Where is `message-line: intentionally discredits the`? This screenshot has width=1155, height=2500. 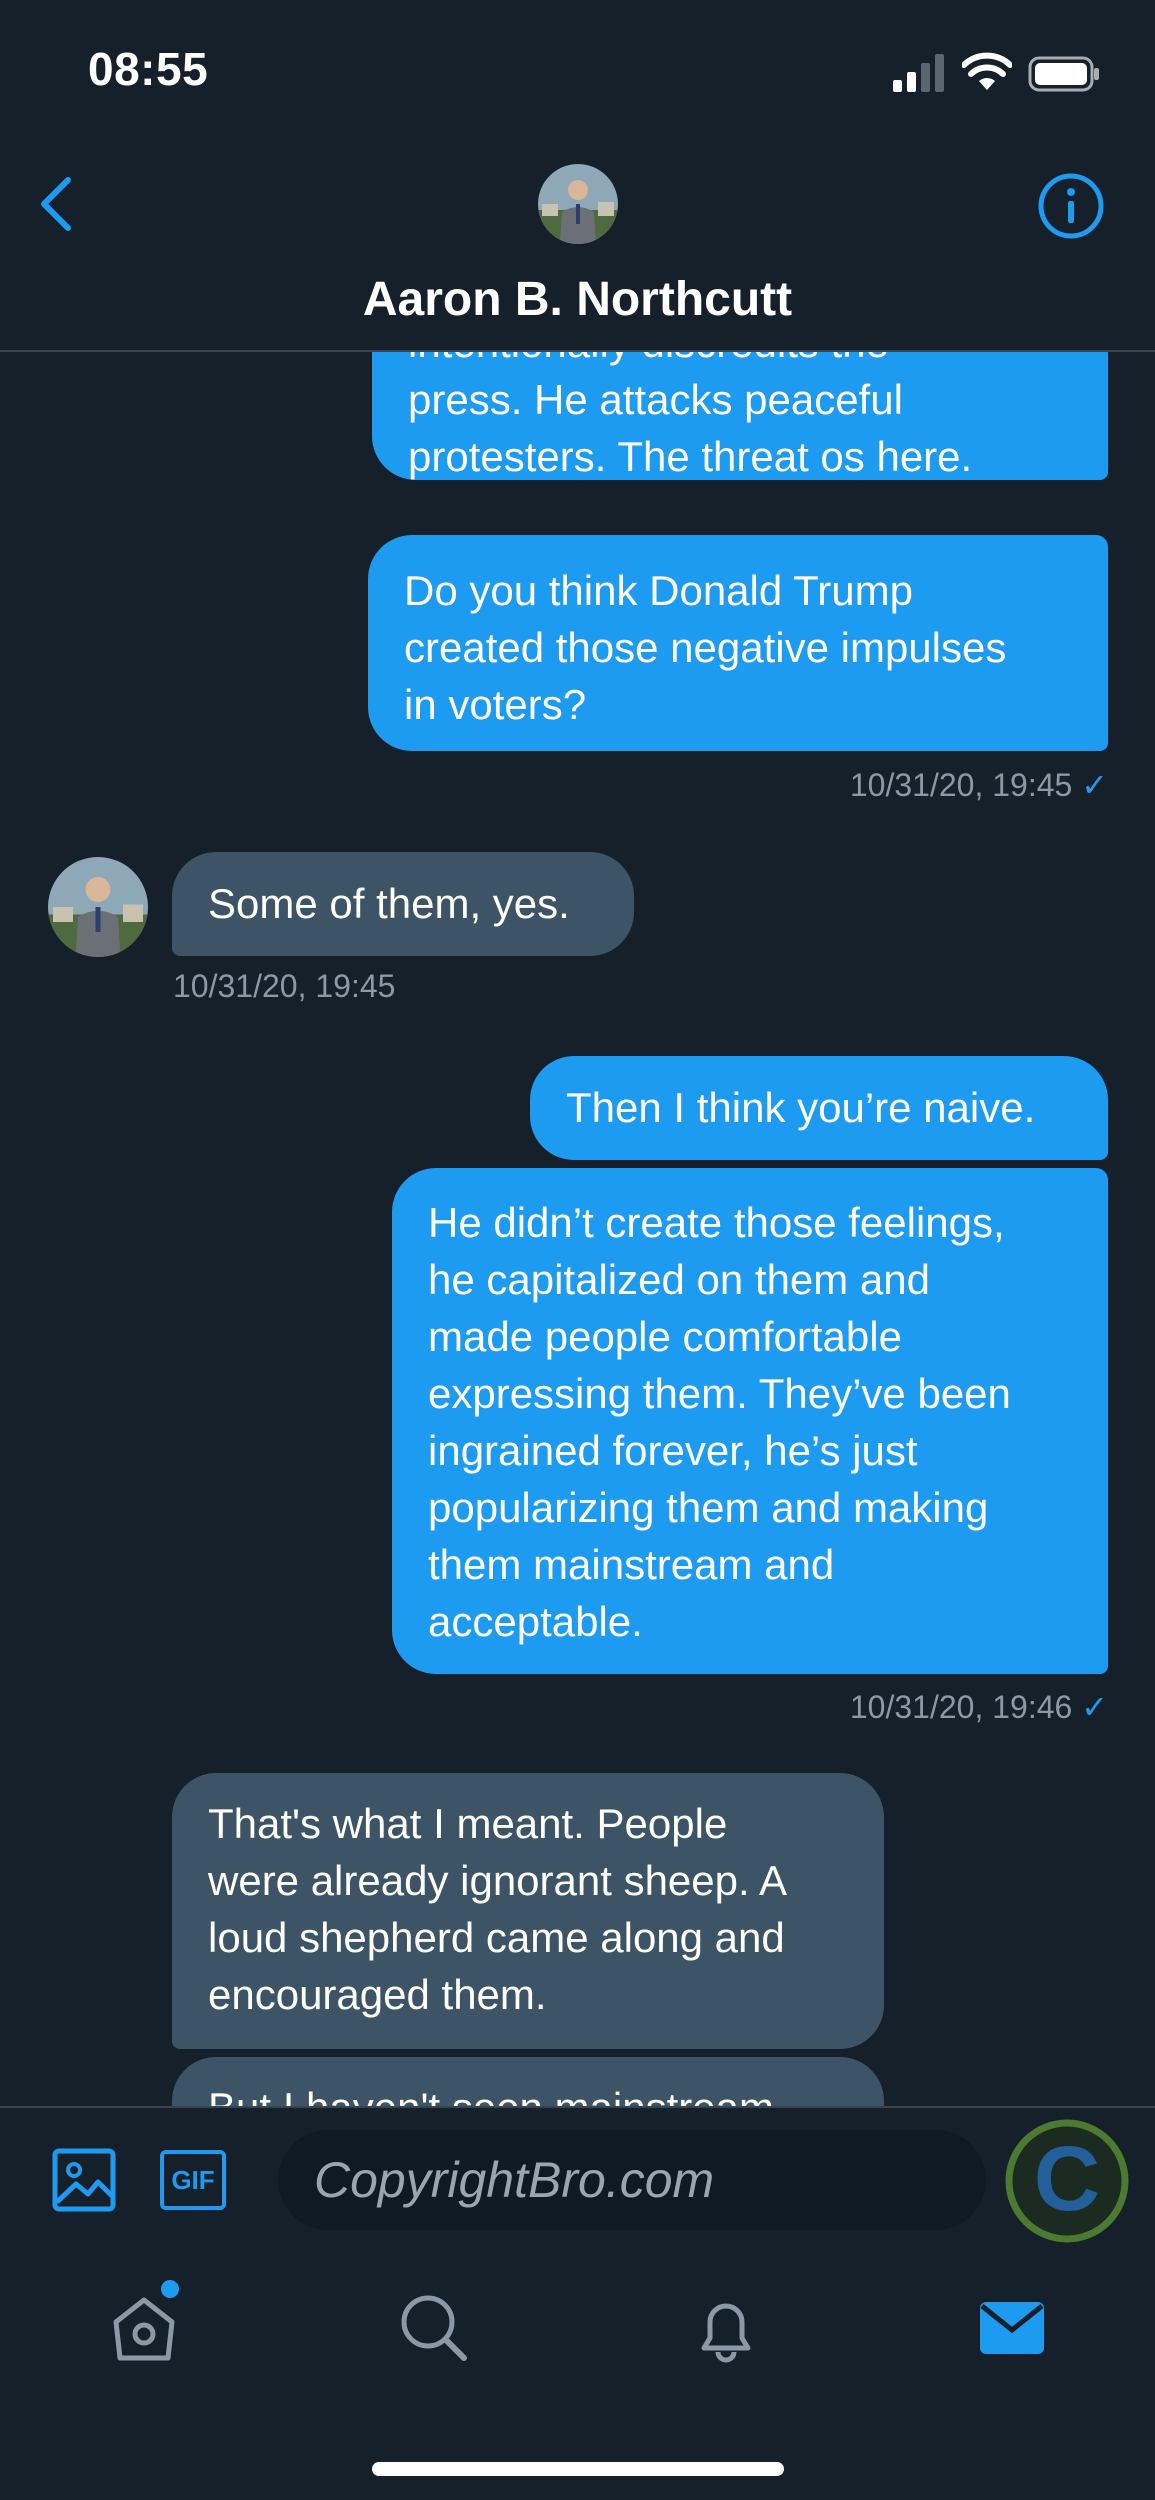
message-line: intentionally discredits the is located at coordinates (740, 361).